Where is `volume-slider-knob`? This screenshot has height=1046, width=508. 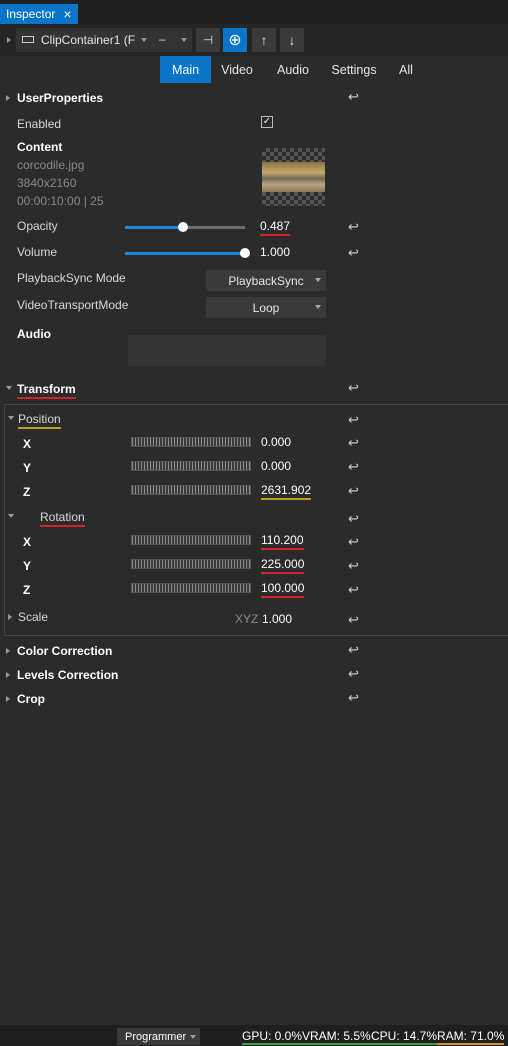
volume-slider-knob is located at coordinates (245, 253).